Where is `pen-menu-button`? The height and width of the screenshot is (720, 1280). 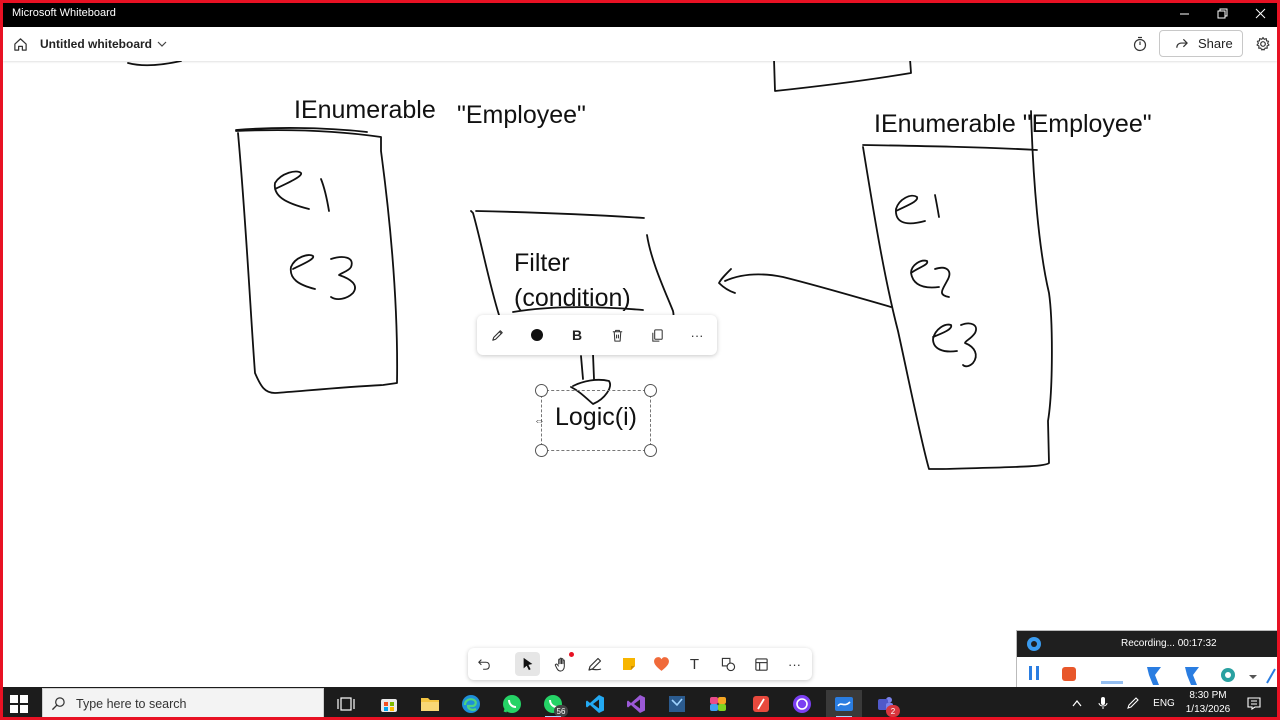
pen-menu-button is located at coordinates (1133, 703).